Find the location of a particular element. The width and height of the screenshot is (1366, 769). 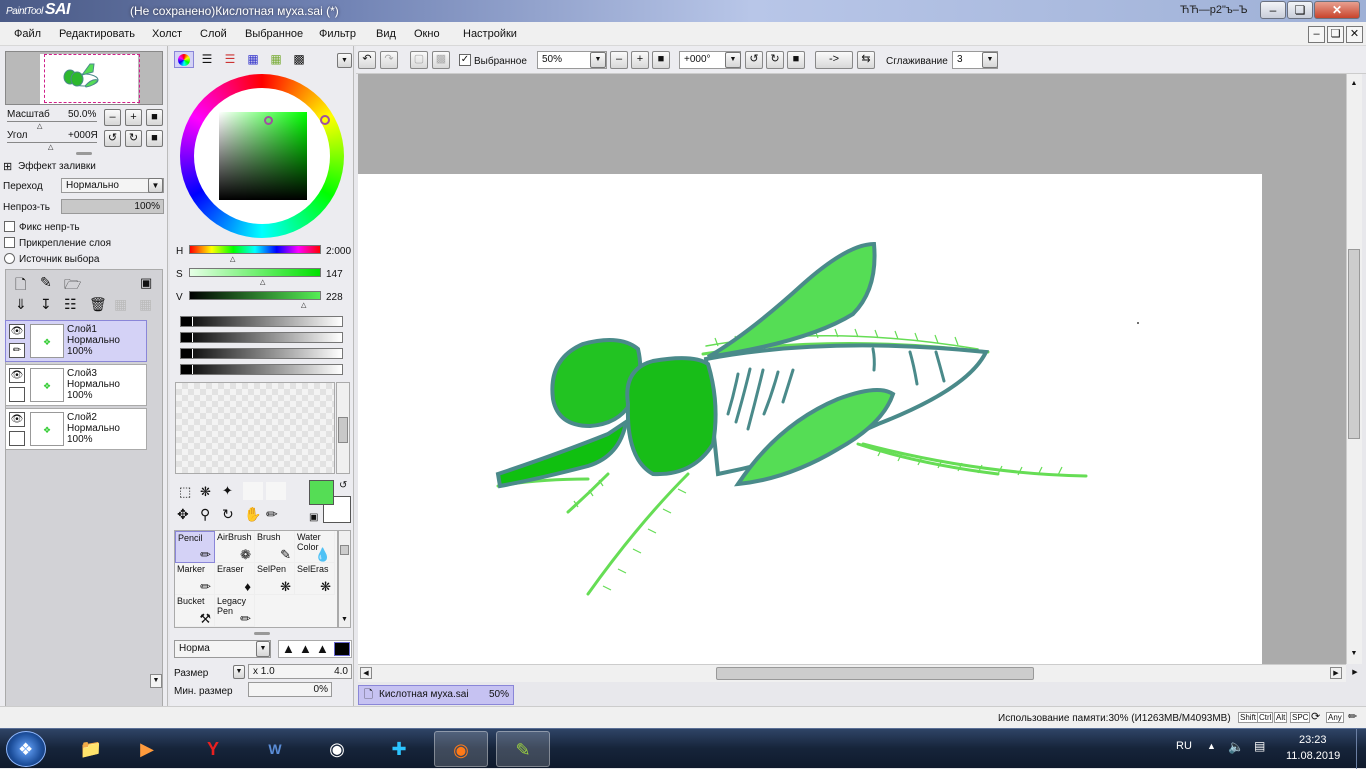

hue-picker-handle-icon is located at coordinates (325, 120).